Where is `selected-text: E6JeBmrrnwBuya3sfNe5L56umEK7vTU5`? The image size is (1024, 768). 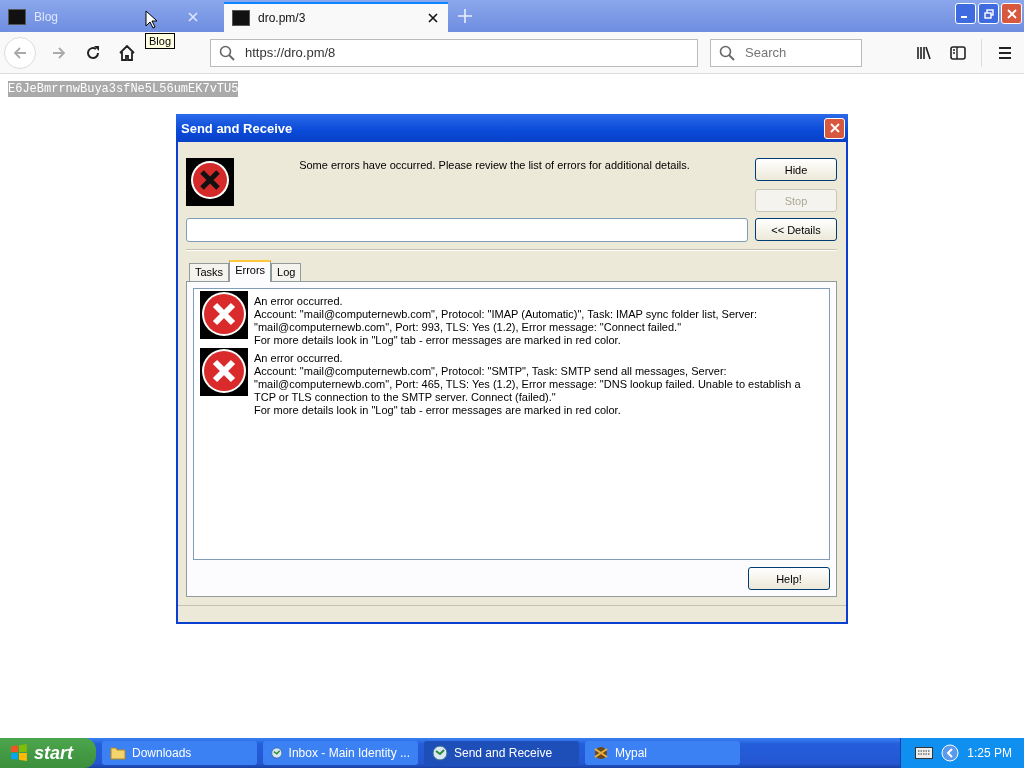
selected-text: E6JeBmrrnwBuya3sfNe5L56umEK7vTU5 is located at coordinates (123, 89).